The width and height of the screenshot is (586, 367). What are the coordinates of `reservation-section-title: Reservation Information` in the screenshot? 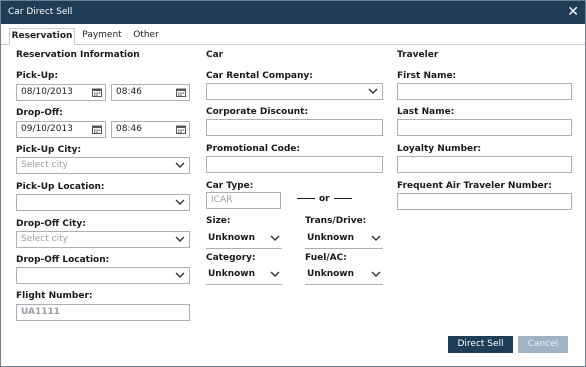 It's located at (78, 55).